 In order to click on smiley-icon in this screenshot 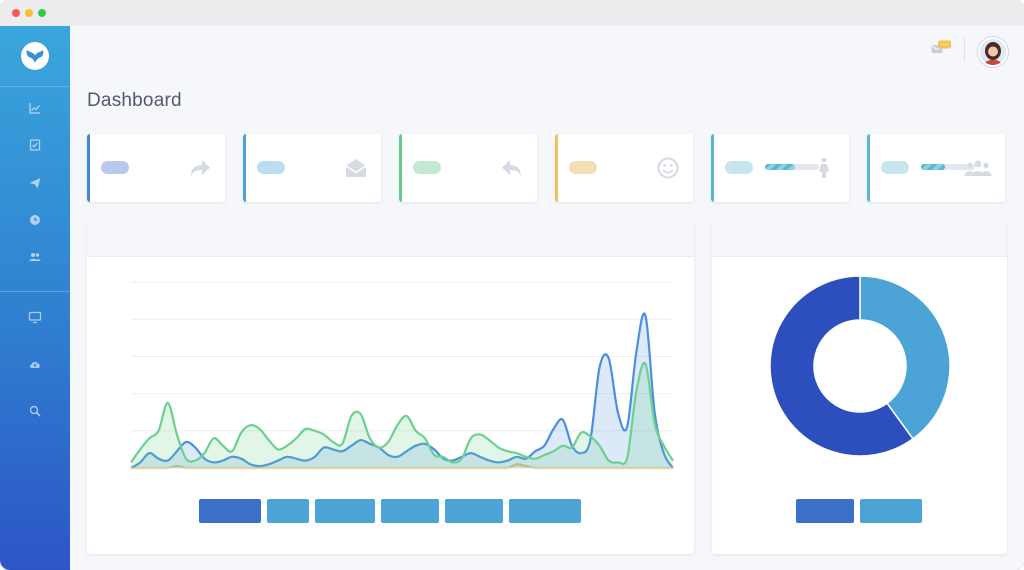, I will do `click(668, 168)`.